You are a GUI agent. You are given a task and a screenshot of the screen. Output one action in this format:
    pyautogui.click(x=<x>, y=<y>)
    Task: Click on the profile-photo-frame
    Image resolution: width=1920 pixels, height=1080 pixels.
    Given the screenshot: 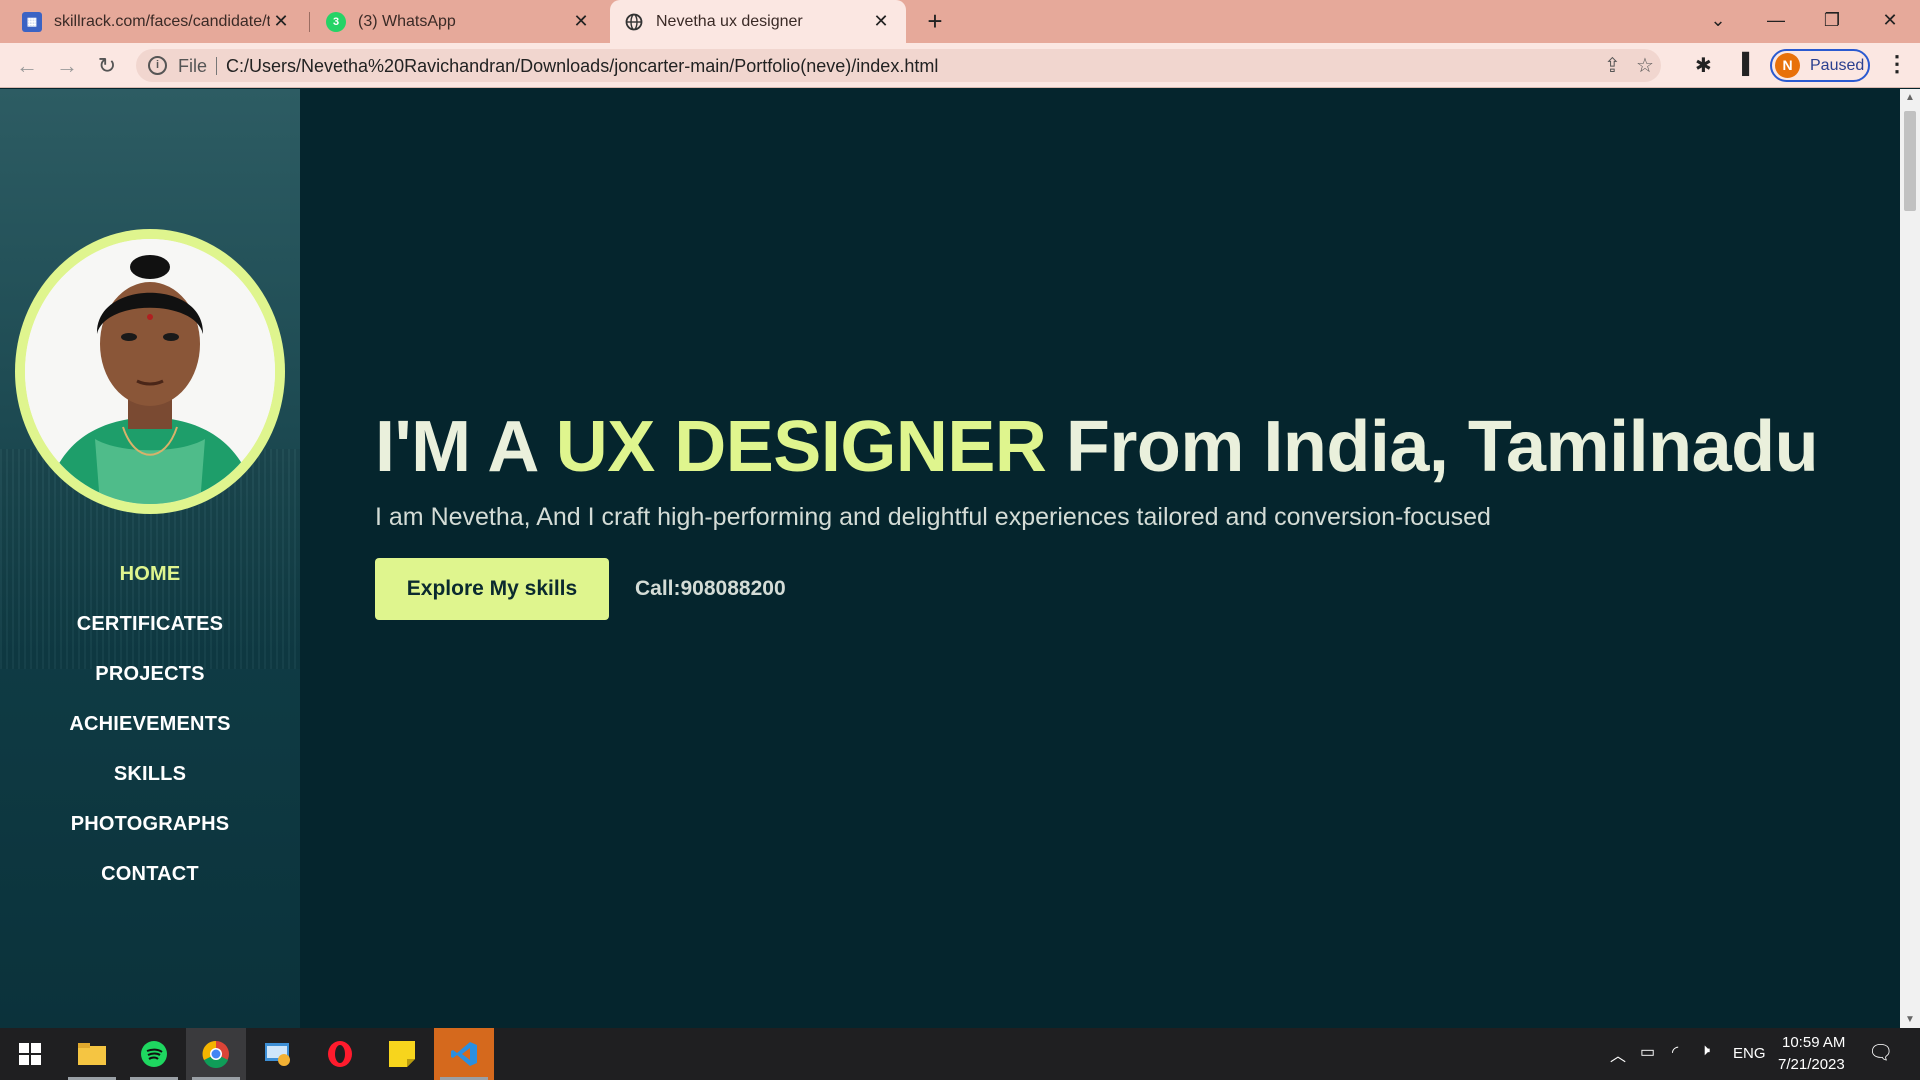 What is the action you would take?
    pyautogui.click(x=150, y=371)
    